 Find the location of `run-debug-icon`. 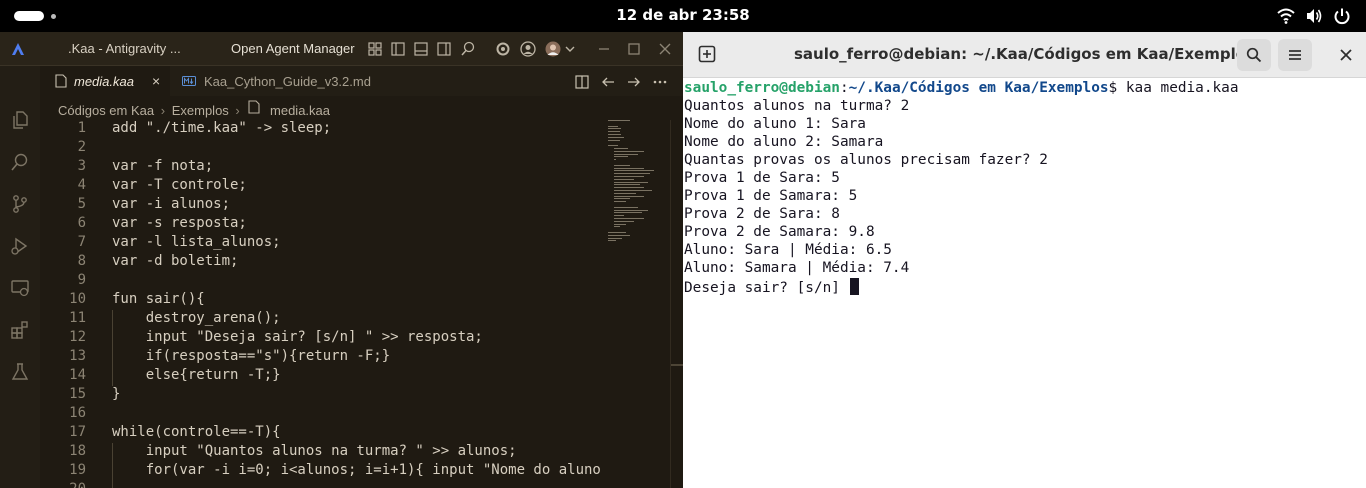

run-debug-icon is located at coordinates (20, 246).